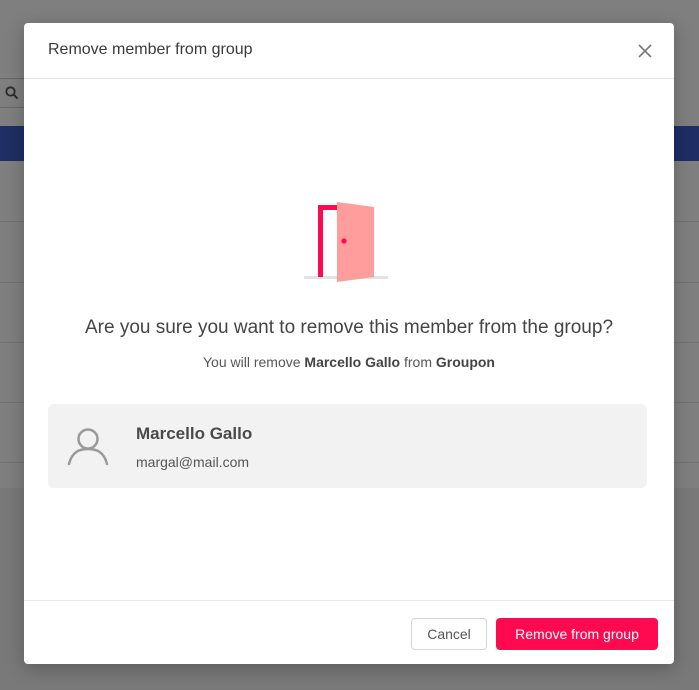 This screenshot has width=699, height=690. Describe the element at coordinates (347, 446) in the screenshot. I see `member-card: Marcello Gallo margal@mail.com` at that location.